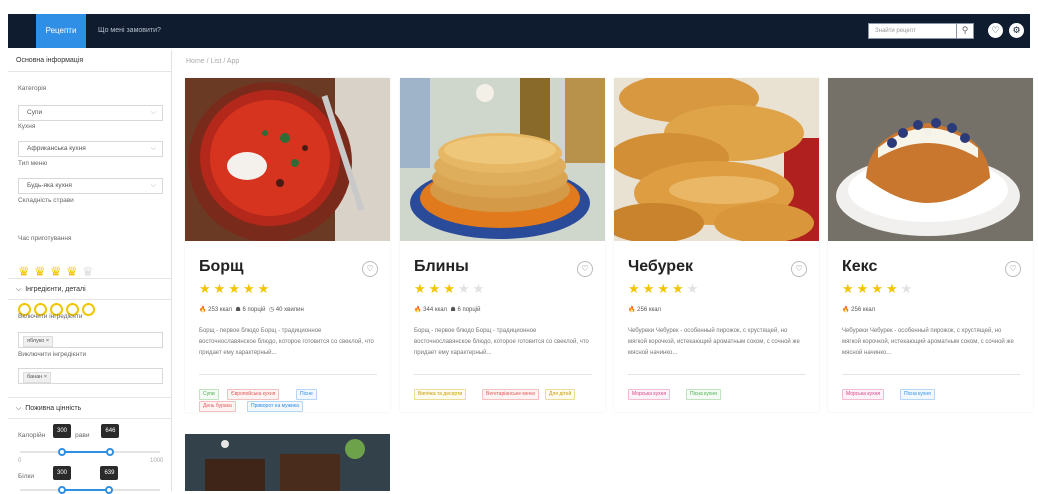  Describe the element at coordinates (109, 473) in the screenshot. I see `protein-max-tooltip: 639` at that location.